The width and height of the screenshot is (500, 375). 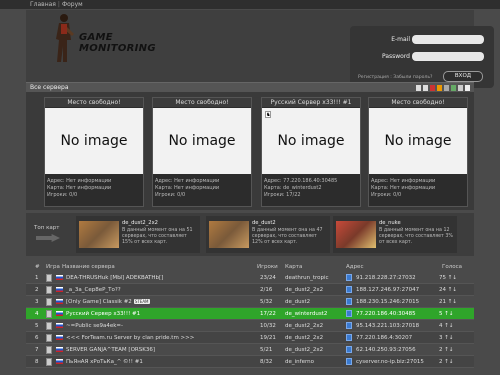 What do you see at coordinates (432, 87) in the screenshot?
I see `filter-cod-icon` at bounding box center [432, 87].